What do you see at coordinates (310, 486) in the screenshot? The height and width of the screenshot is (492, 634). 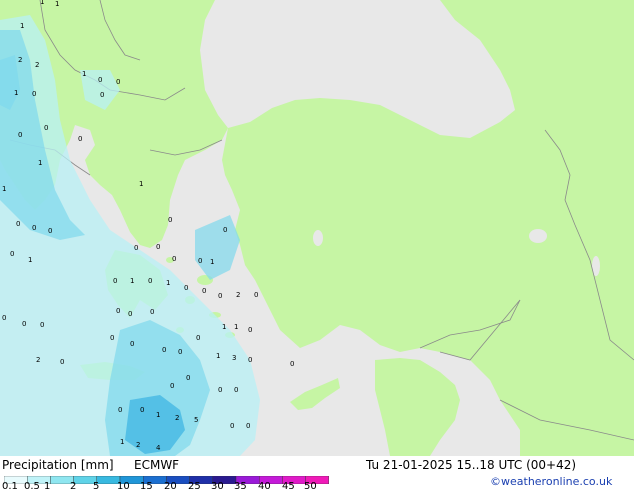 I see `scale-tick-label: 50` at bounding box center [310, 486].